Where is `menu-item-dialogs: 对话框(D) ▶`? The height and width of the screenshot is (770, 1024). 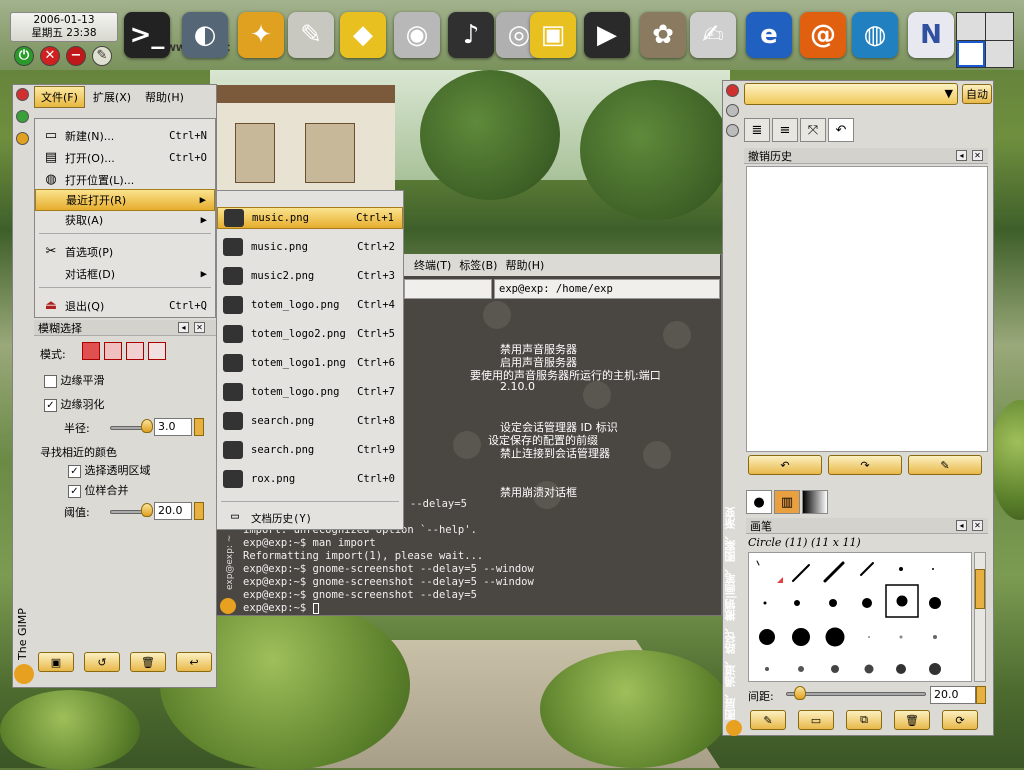
menu-item-dialogs: 对话框(D) ▶ is located at coordinates (125, 274).